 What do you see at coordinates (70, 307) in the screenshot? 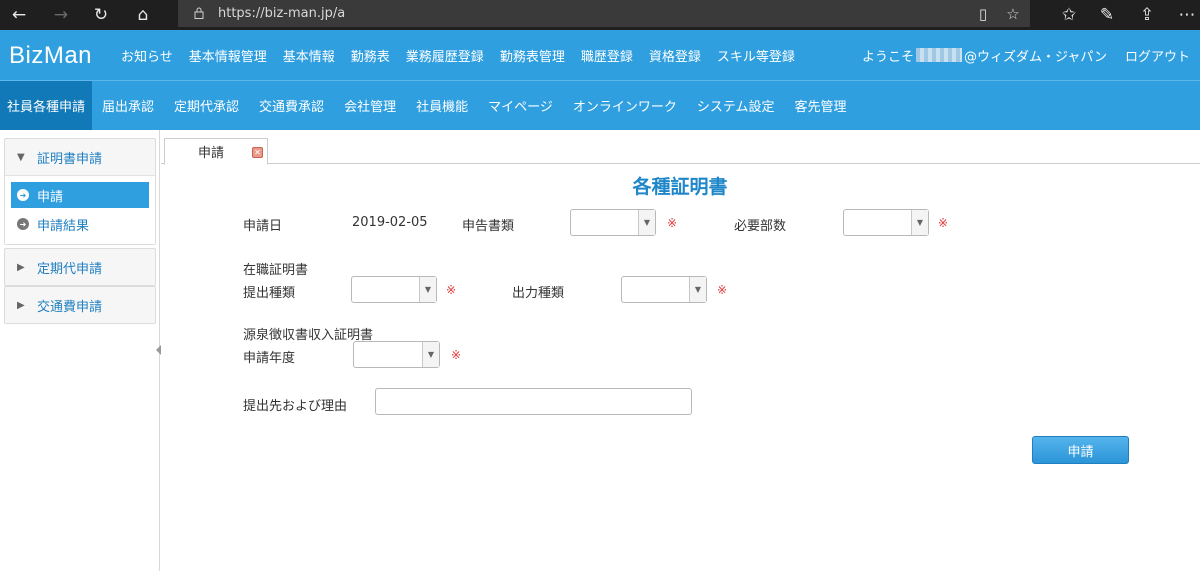
I see `transport-expense-panel-title: 交通費申請` at bounding box center [70, 307].